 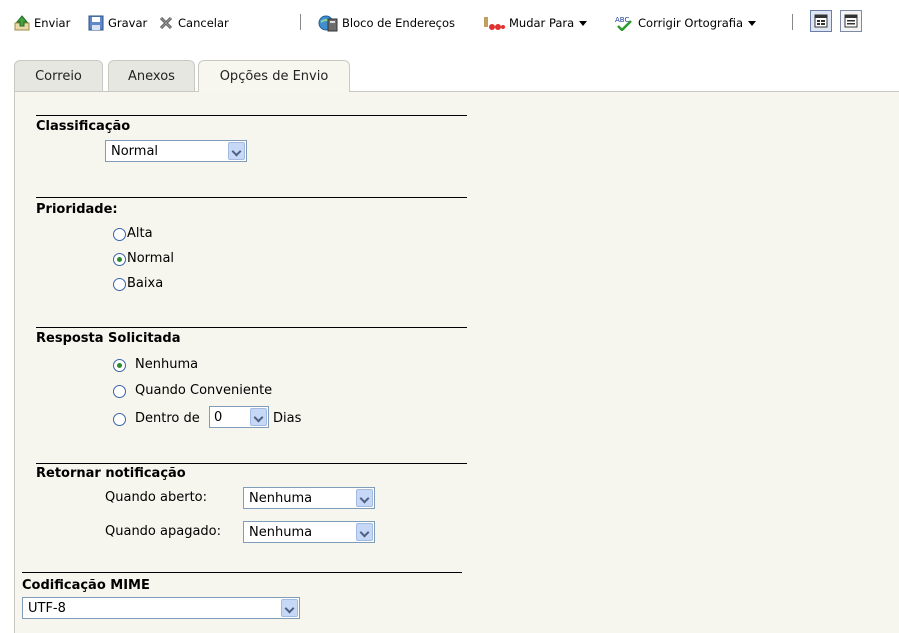 What do you see at coordinates (398, 23) in the screenshot?
I see `address-book-label: Bloco de Endereços` at bounding box center [398, 23].